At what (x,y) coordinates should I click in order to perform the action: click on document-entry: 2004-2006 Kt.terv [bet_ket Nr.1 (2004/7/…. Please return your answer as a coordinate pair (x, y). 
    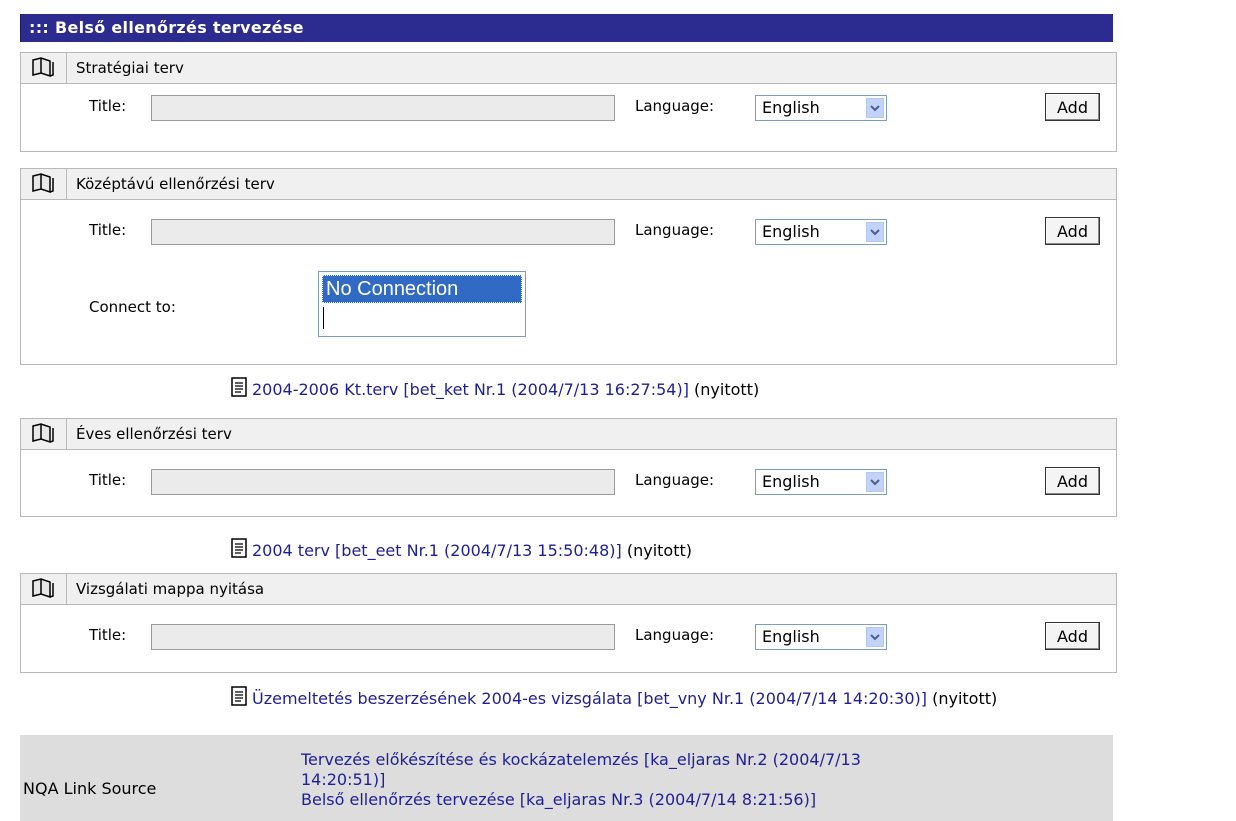
    Looking at the image, I should click on (494, 388).